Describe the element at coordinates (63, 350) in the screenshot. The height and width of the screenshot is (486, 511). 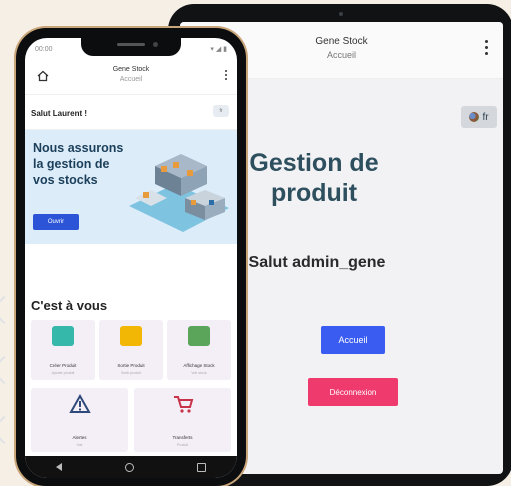
I see `card-create-product: Créer Produit Ajouter produit` at that location.